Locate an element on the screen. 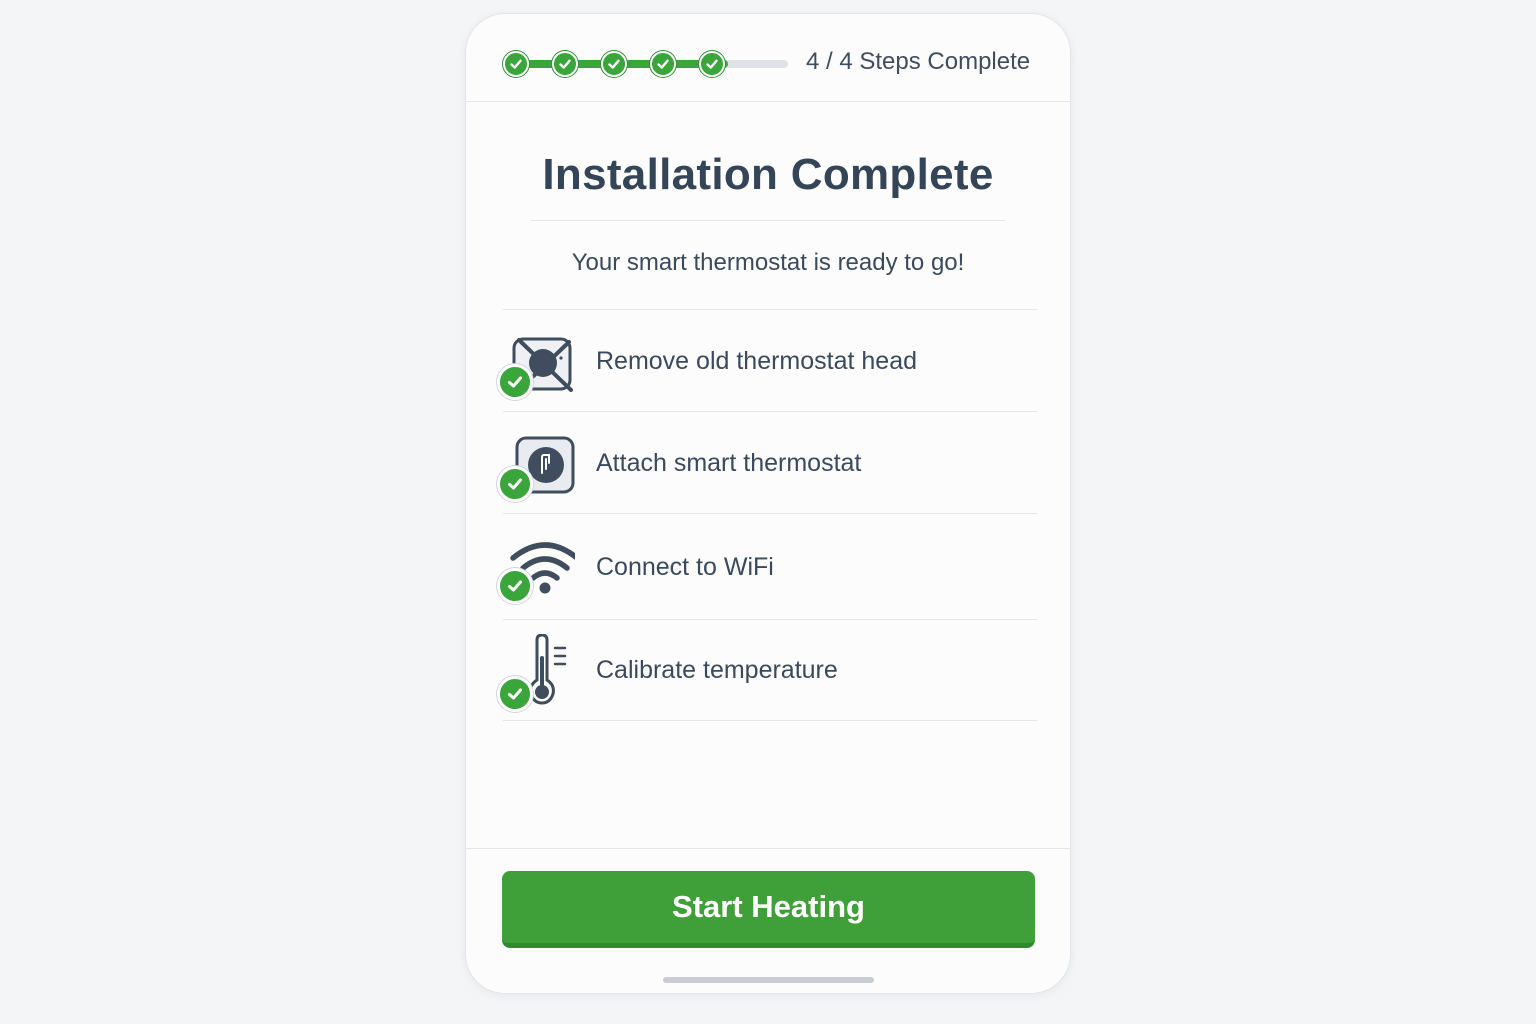  start-heating-button: Start Heating is located at coordinates (768, 909).